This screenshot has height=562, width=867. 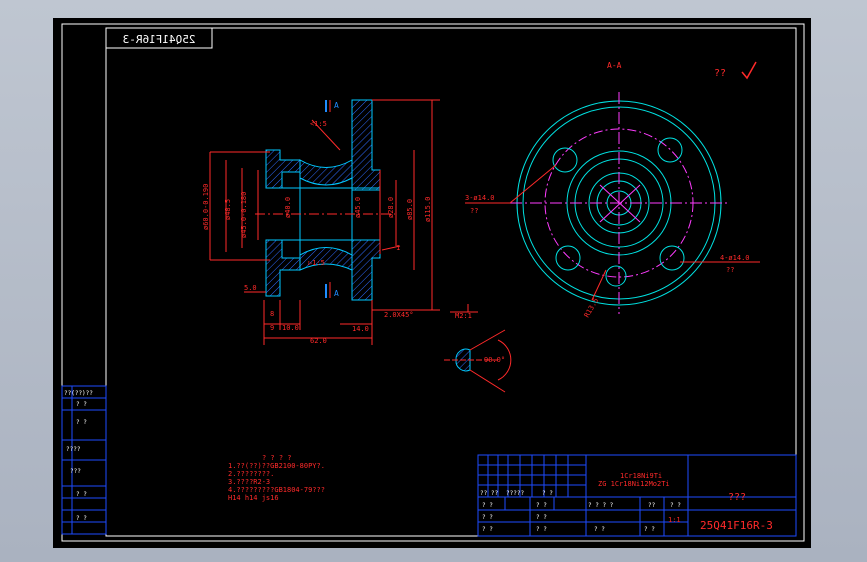 What do you see at coordinates (316, 263) in the screenshot?
I see `dim-taper: ▷1:5` at bounding box center [316, 263].